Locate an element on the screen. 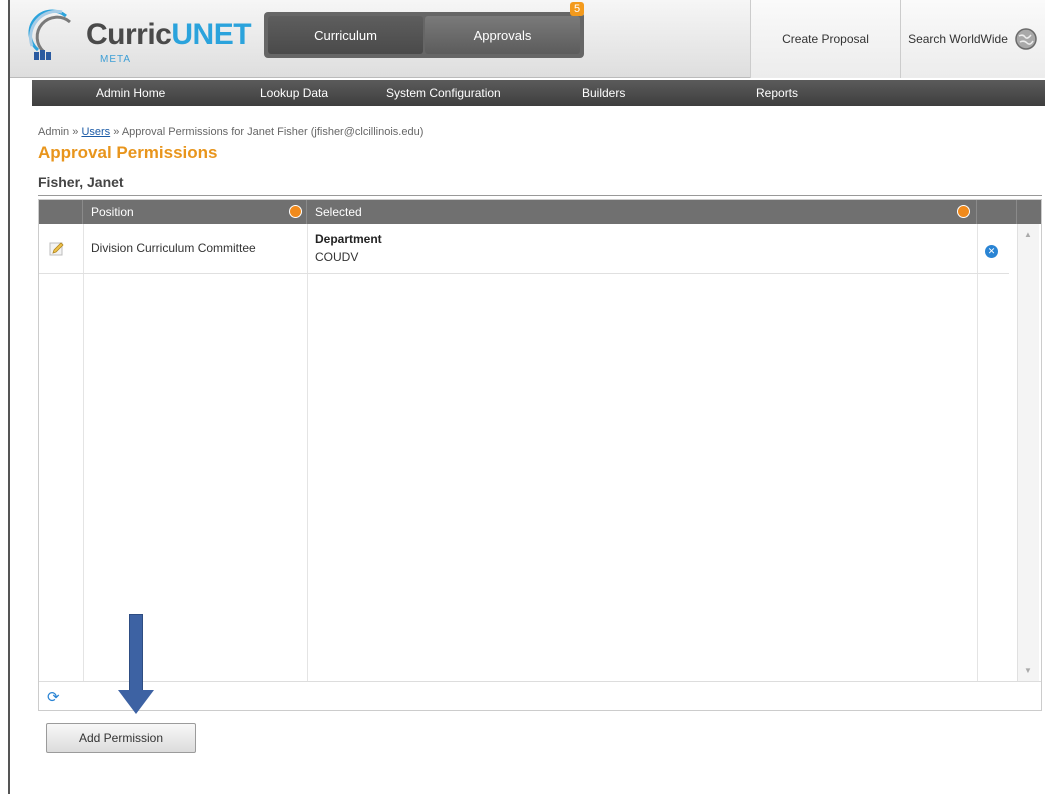 The width and height of the screenshot is (1045, 794). search-worldwide-label: Search WorldWide is located at coordinates (958, 39).